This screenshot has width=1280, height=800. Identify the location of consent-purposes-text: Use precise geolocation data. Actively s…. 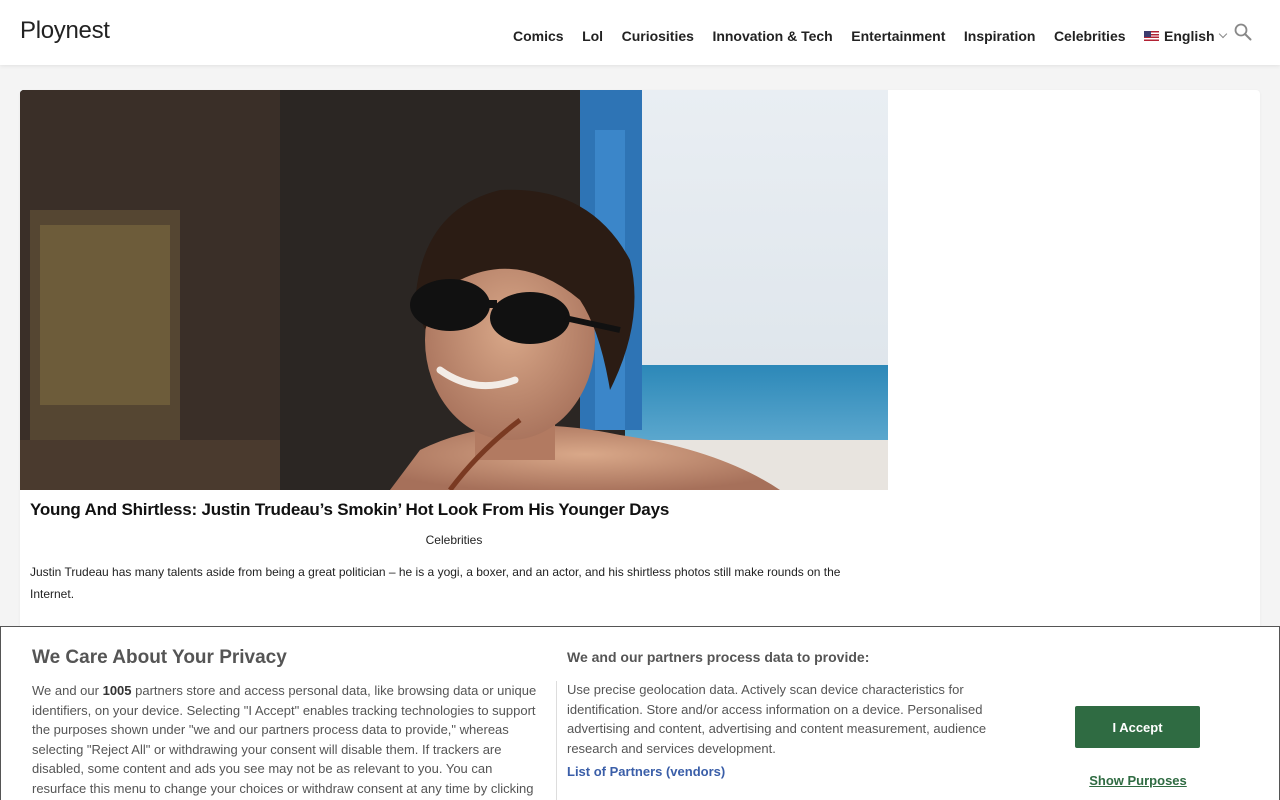
(777, 719).